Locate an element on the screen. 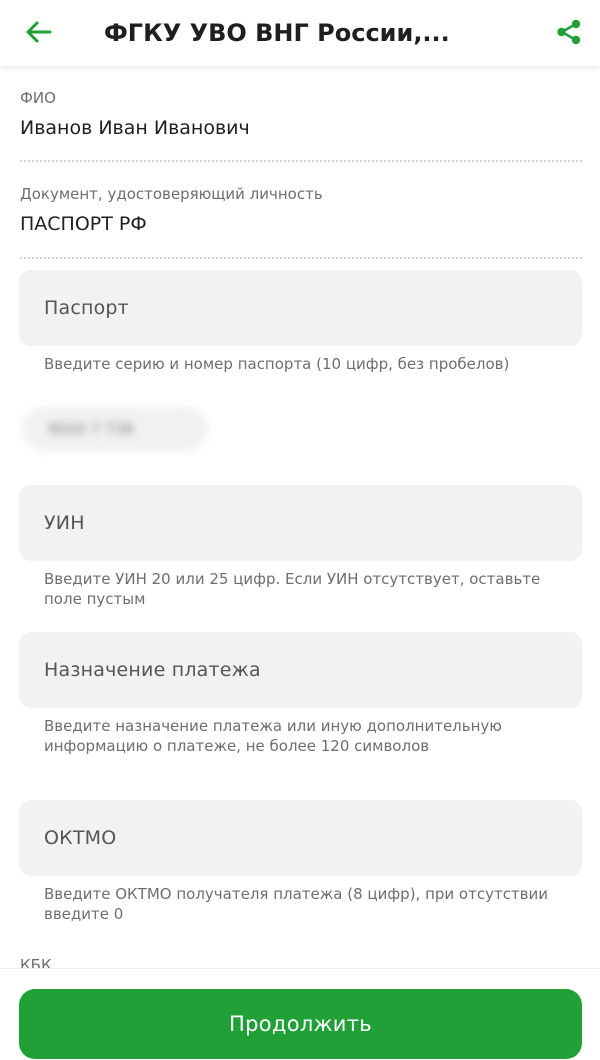 The width and height of the screenshot is (600, 1060). passport-suggestion-chip: 9020 7 736 is located at coordinates (115, 429).